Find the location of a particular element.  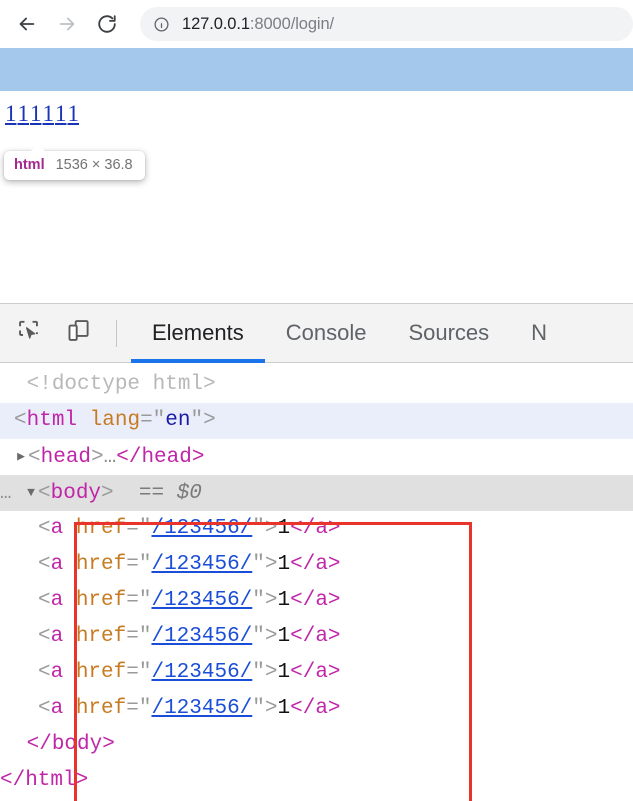

element-info-tooltip: html 1536 × 36.8 is located at coordinates (74, 162).